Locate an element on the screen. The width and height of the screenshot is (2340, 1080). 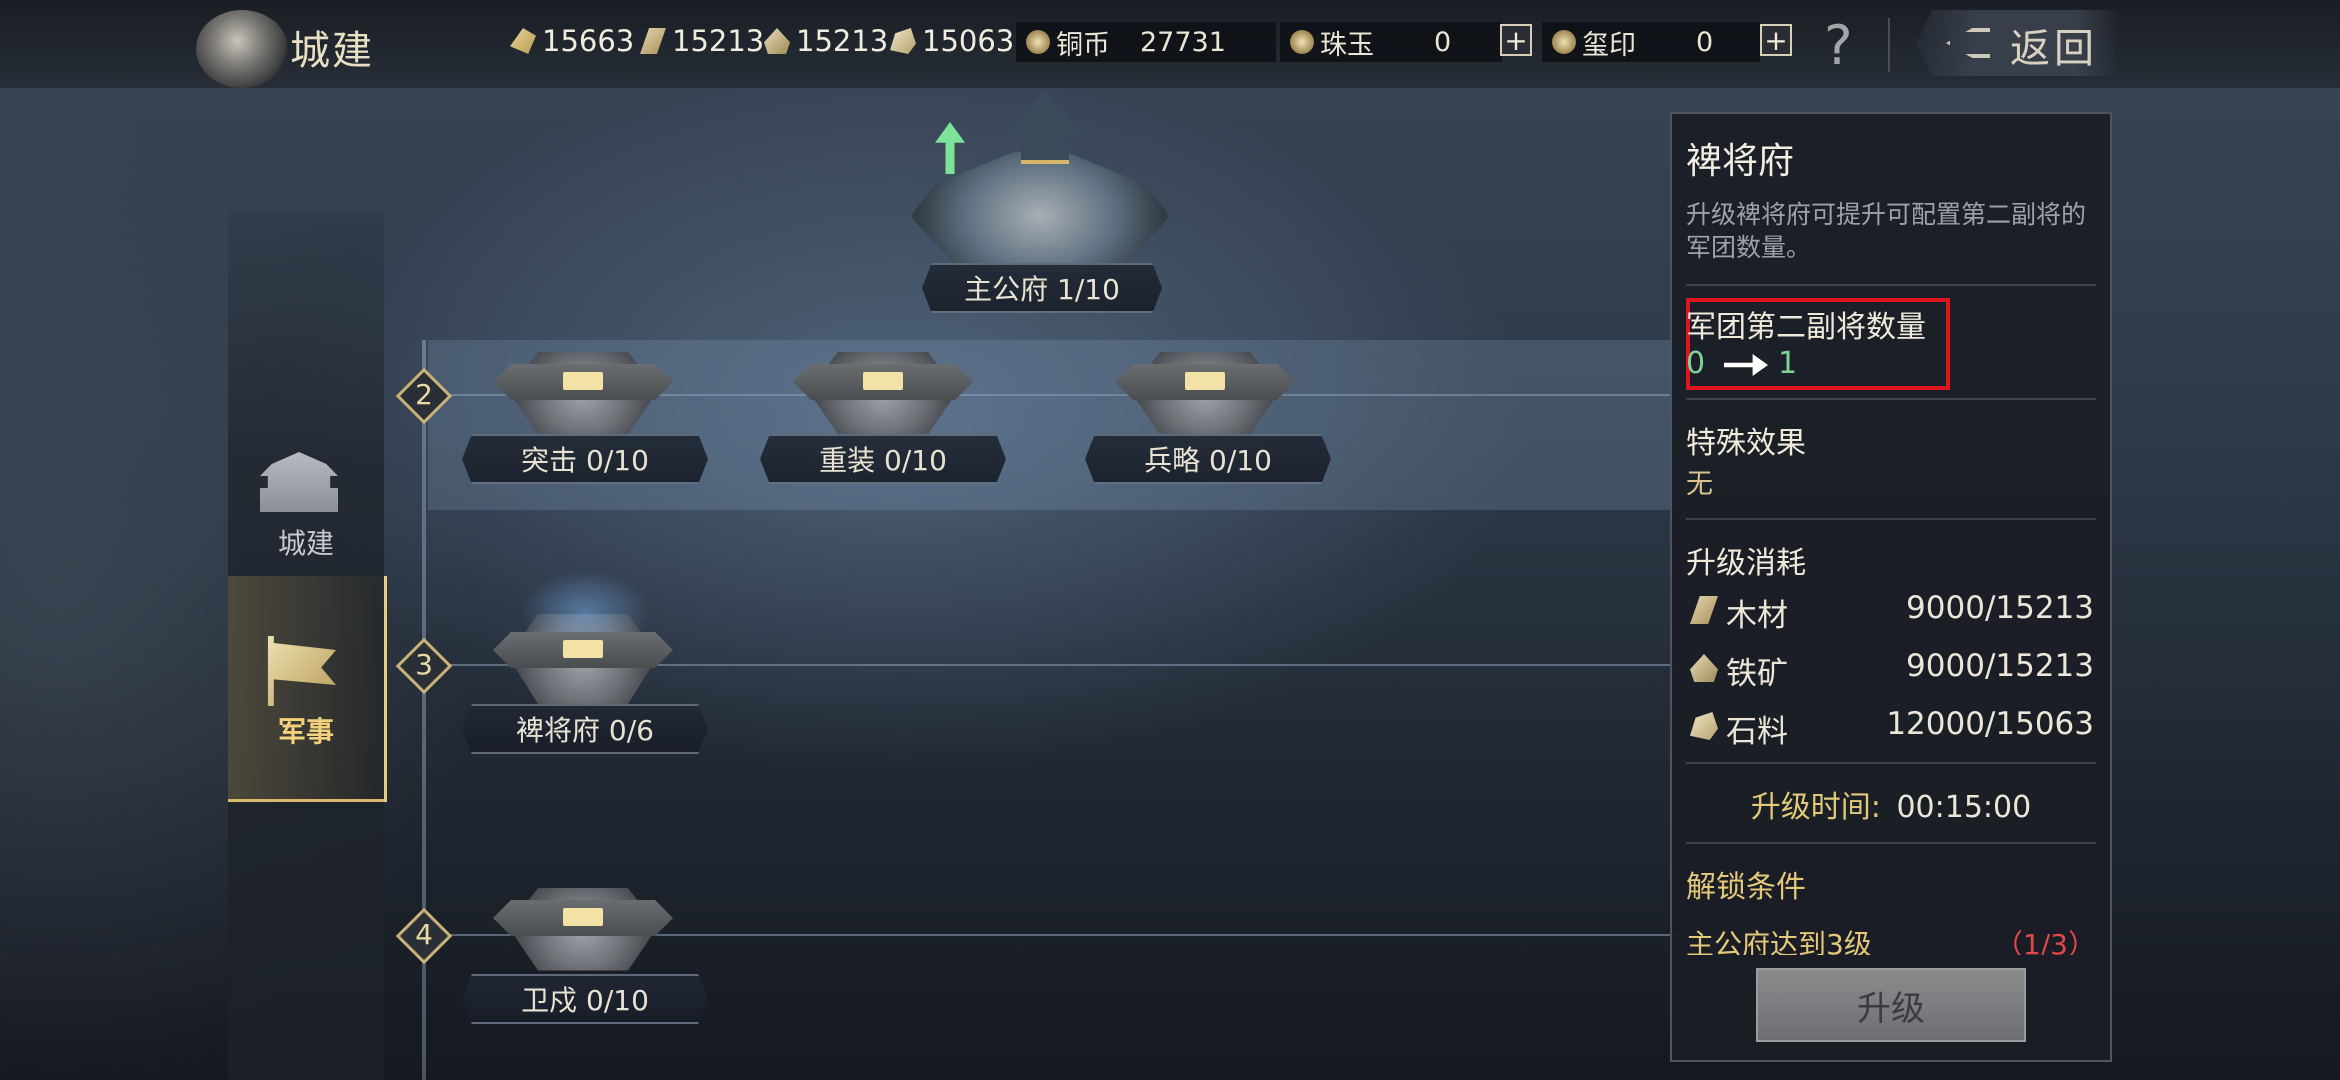
cost-wood-amount: 9000/15213 is located at coordinates (2000, 608).